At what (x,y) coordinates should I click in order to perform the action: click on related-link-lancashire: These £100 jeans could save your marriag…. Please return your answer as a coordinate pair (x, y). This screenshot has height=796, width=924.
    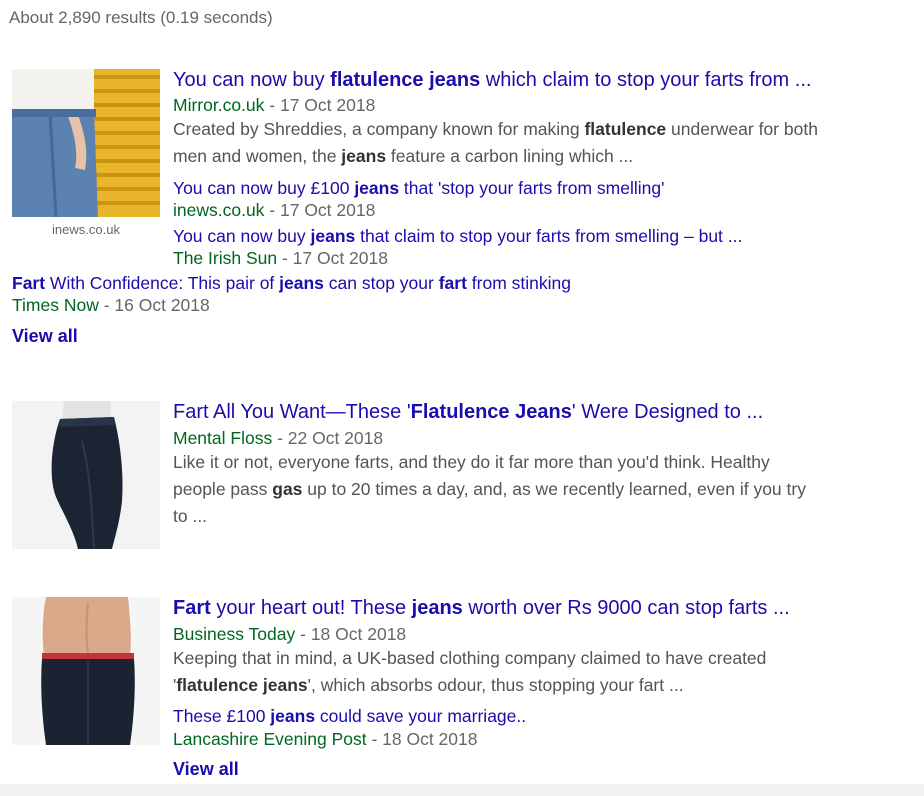
    Looking at the image, I should click on (349, 716).